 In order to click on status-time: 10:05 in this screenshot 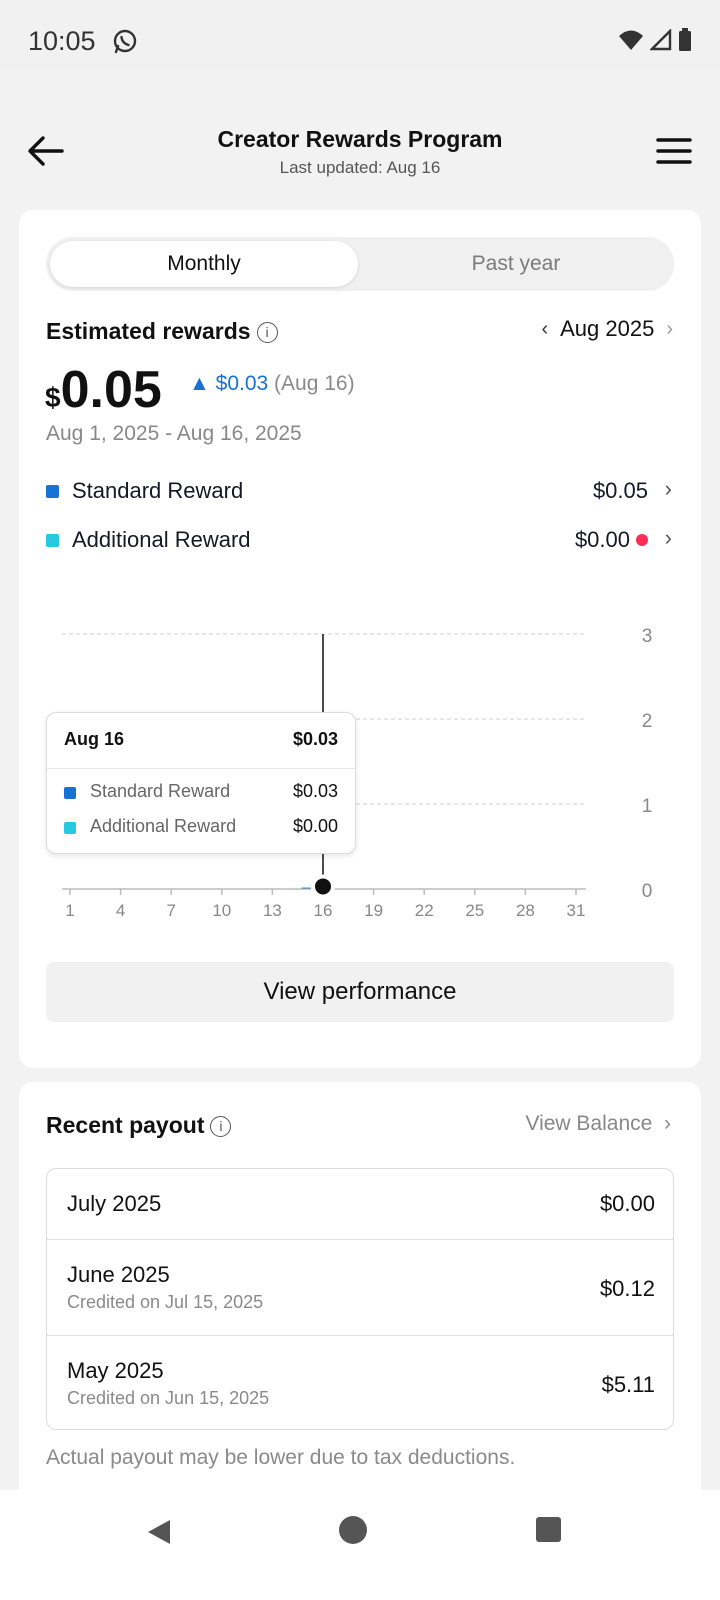, I will do `click(62, 41)`.